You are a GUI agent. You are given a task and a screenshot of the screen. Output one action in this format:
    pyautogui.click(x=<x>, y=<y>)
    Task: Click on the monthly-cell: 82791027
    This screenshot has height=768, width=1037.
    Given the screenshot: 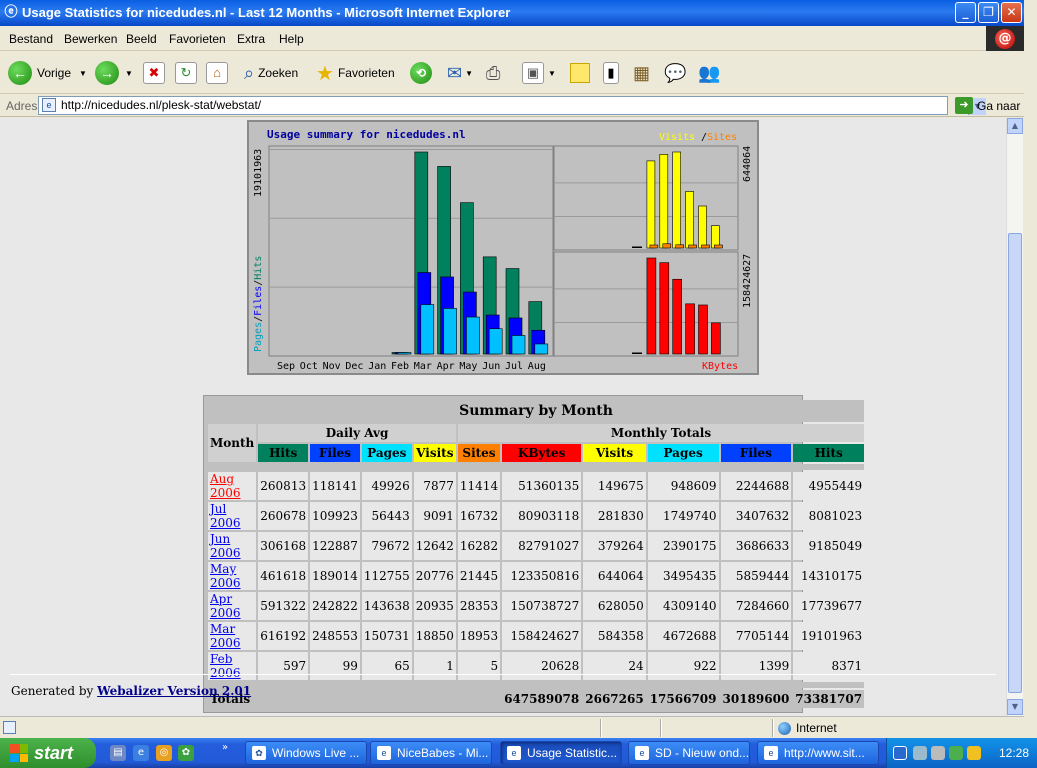 What is the action you would take?
    pyautogui.click(x=542, y=546)
    